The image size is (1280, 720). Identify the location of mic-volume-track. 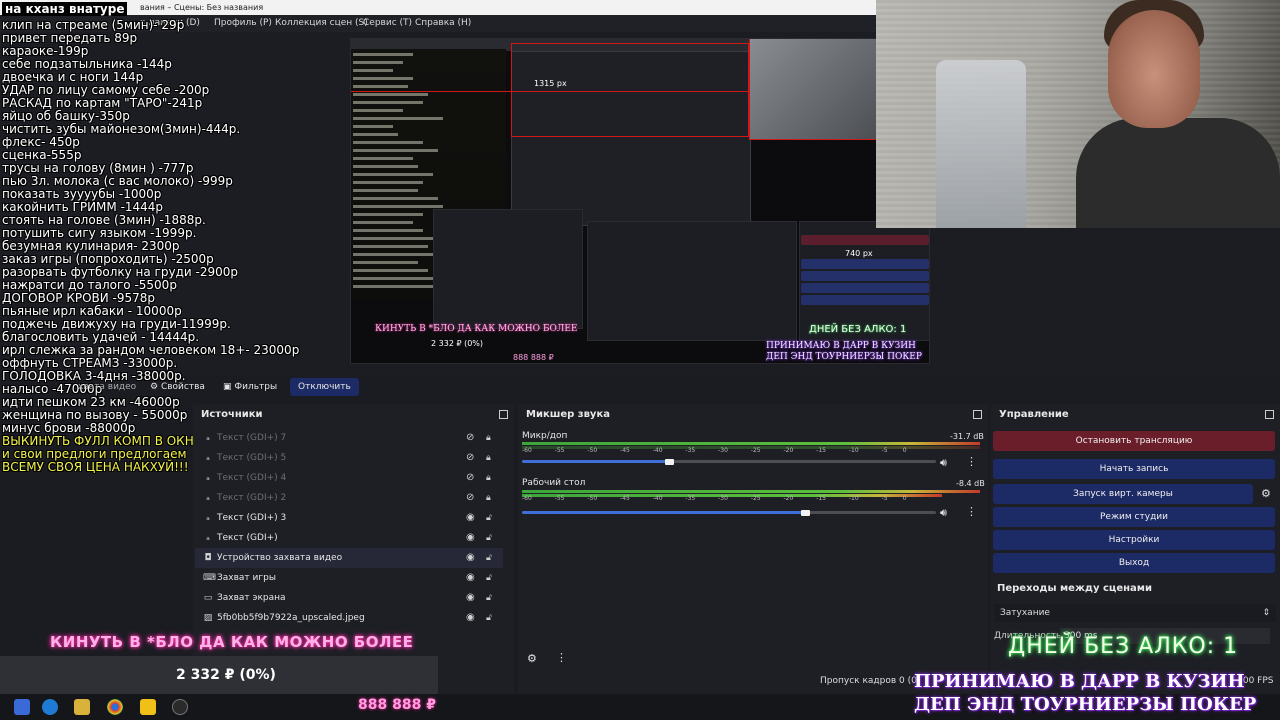
(803, 461).